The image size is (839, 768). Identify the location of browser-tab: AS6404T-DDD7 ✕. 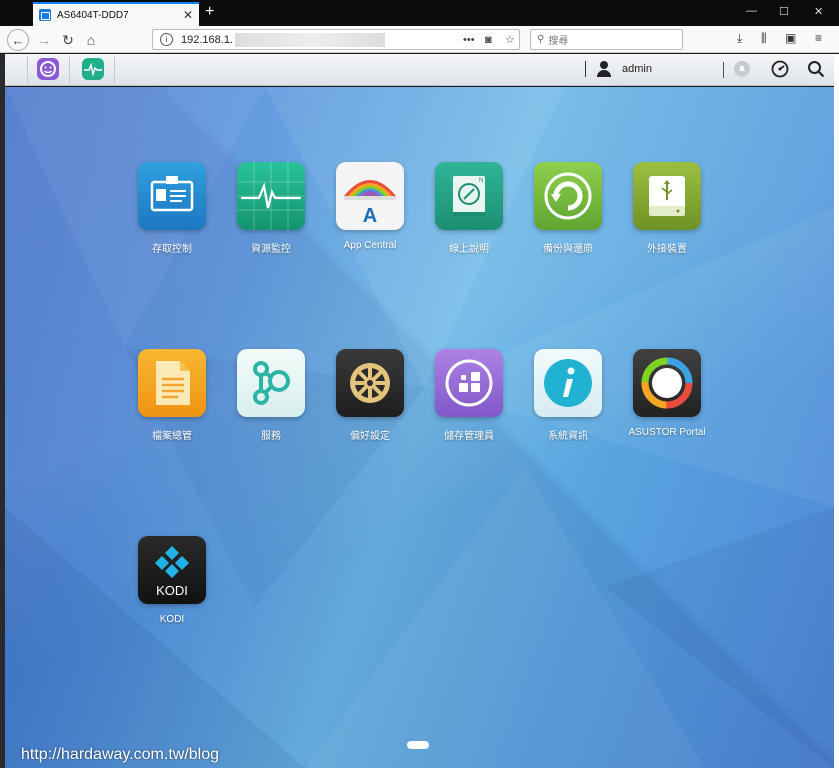
(116, 14).